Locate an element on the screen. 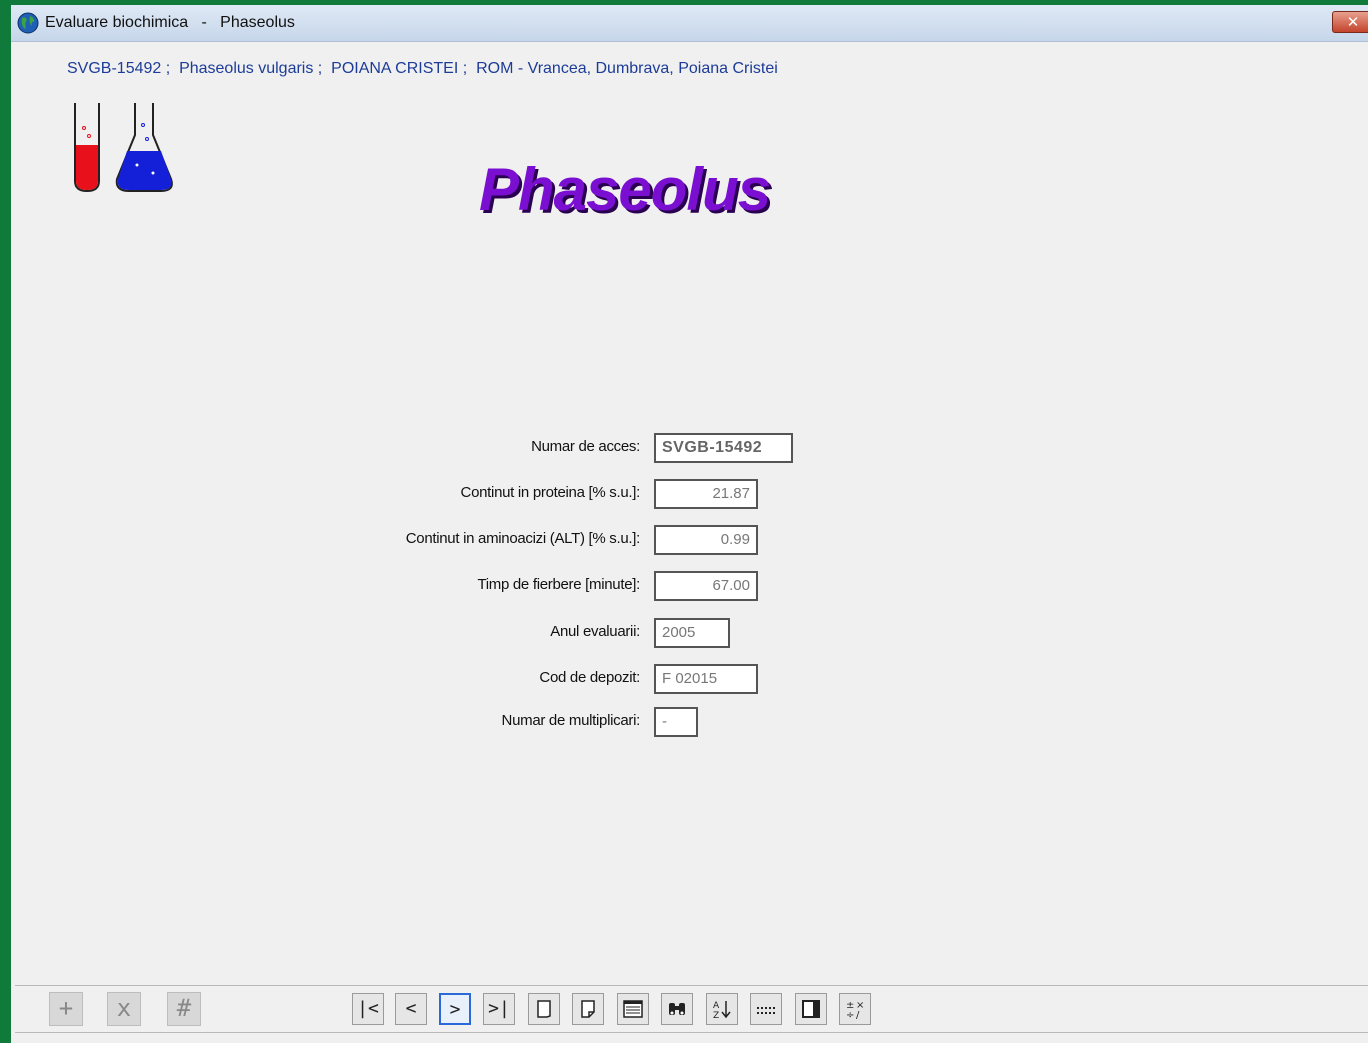 Image resolution: width=1368 pixels, height=1043 pixels. svg-text: A is located at coordinates (716, 1006).